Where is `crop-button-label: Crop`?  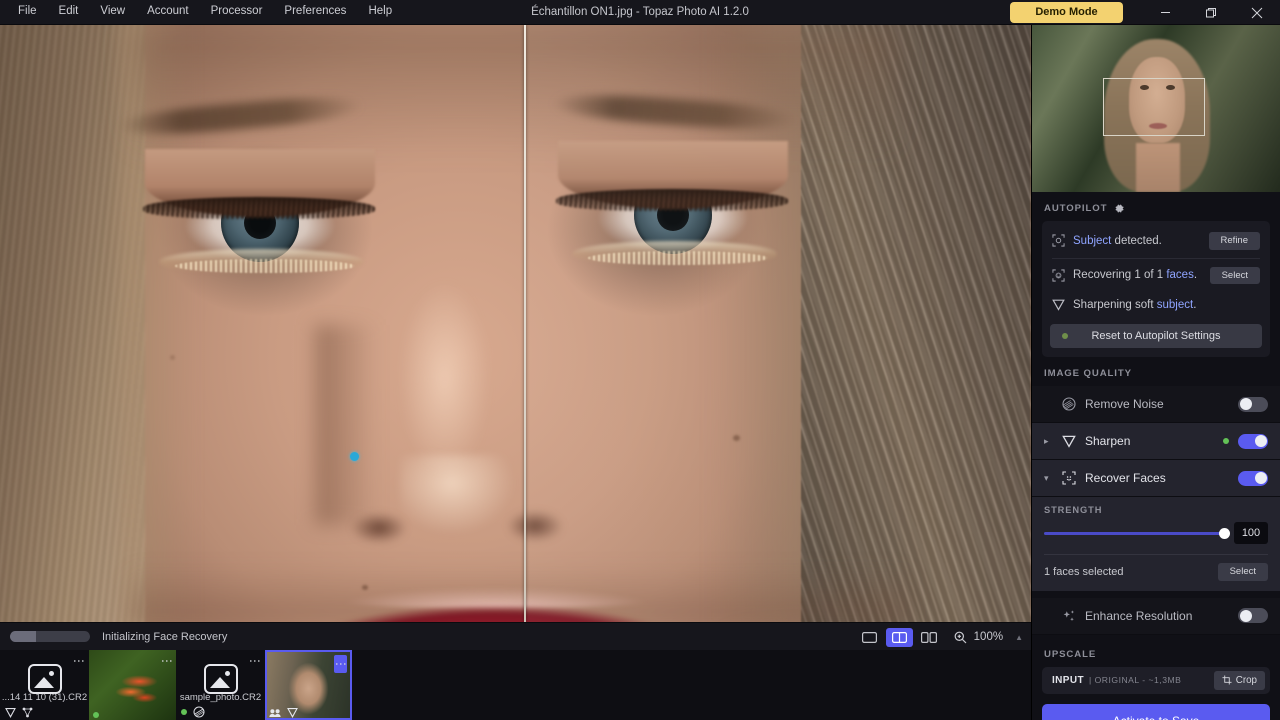 crop-button-label: Crop is located at coordinates (1246, 680).